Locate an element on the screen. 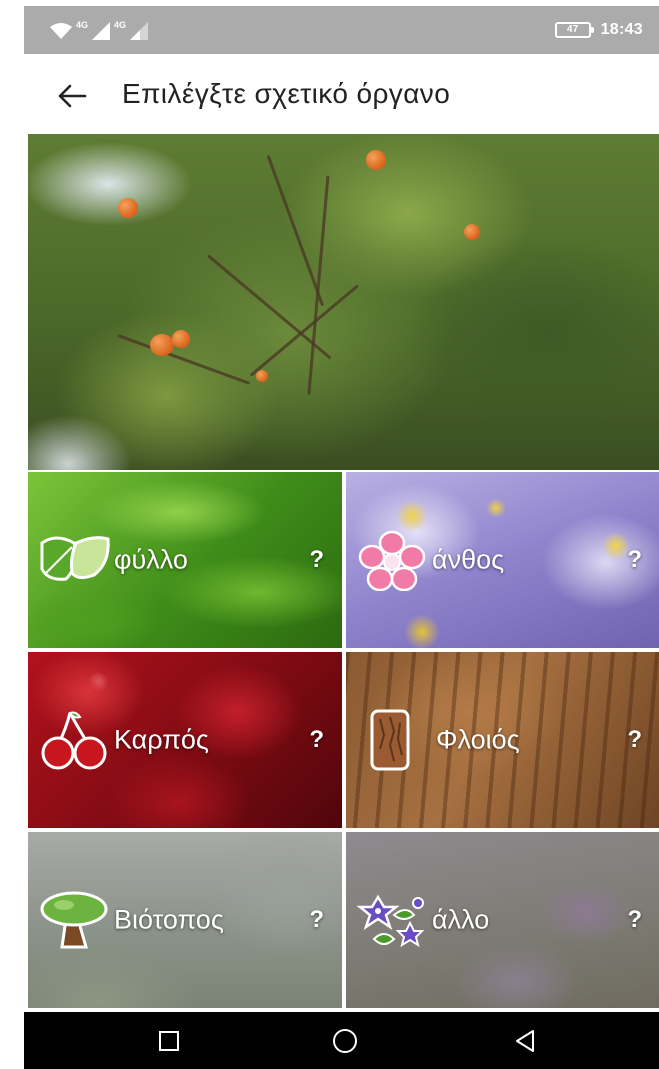 The height and width of the screenshot is (1069, 659). bark-icon is located at coordinates (390, 740).